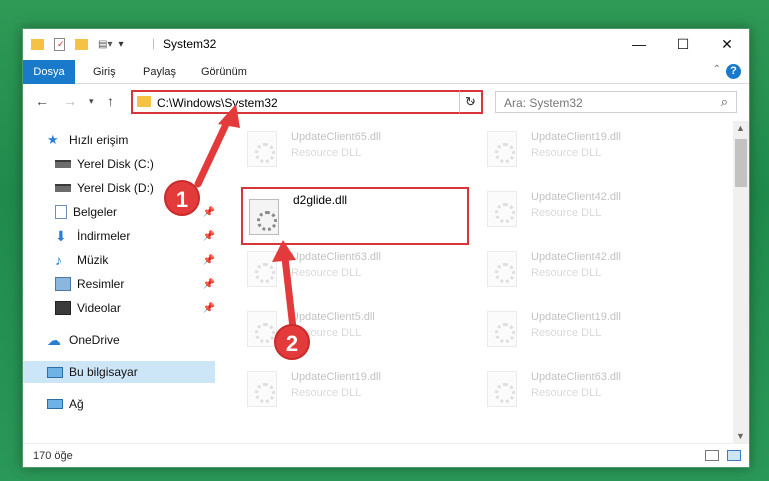 The image size is (769, 481). What do you see at coordinates (135, 236) in the screenshot?
I see `sidebar-item-downloads: ⬇ İndirmeler 📌` at bounding box center [135, 236].